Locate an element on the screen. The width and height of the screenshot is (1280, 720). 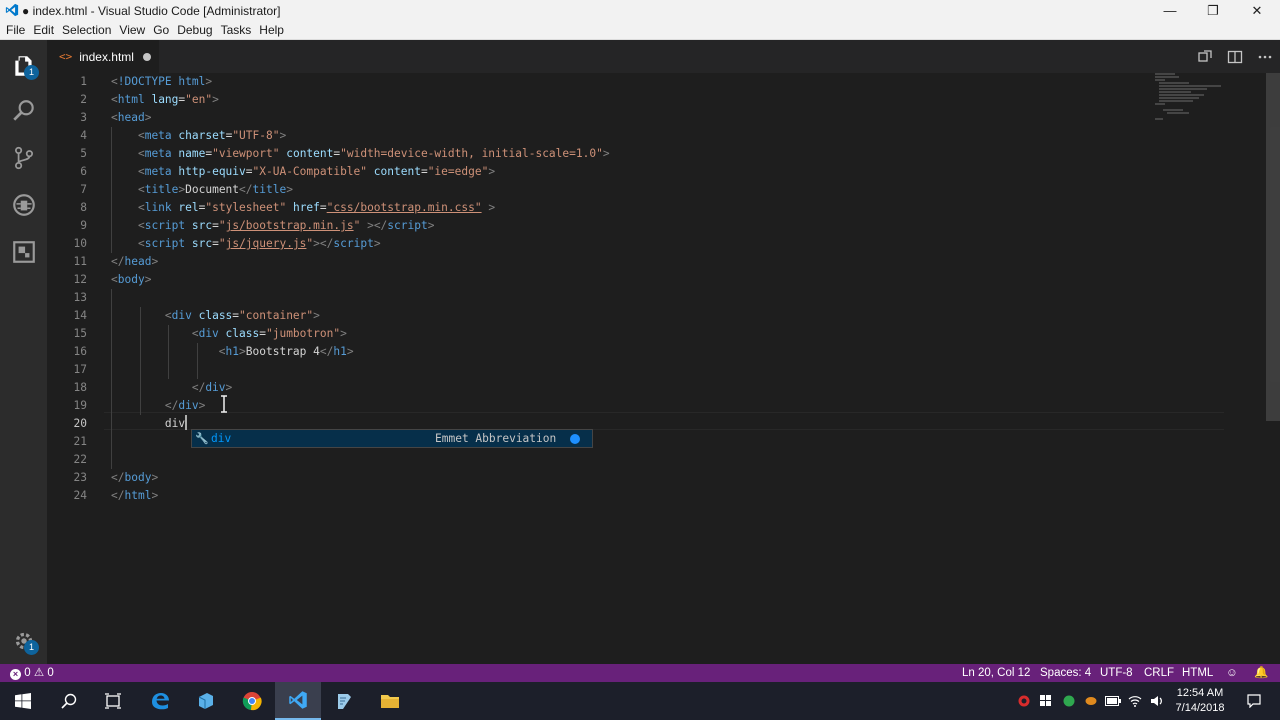
split-editor-icon is located at coordinates (1235, 56).